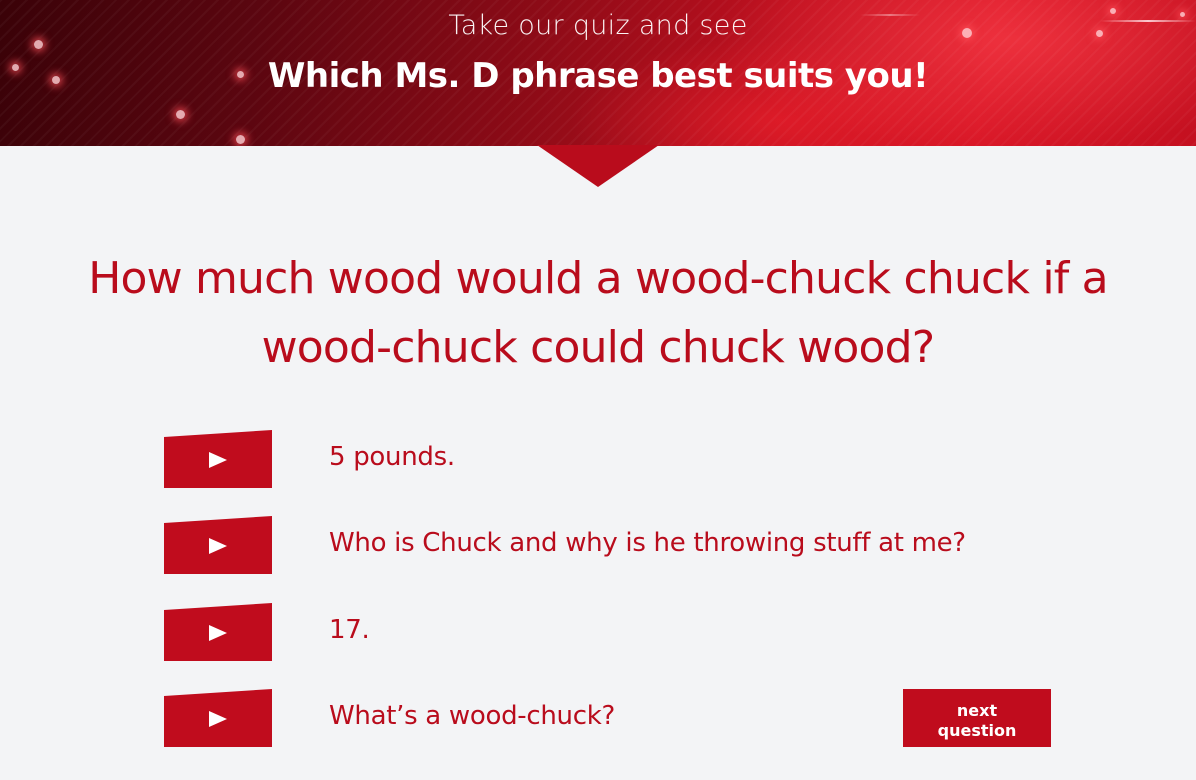 The image size is (1196, 780). Describe the element at coordinates (472, 716) in the screenshot. I see `answer-label: What’s a wood-chuck?` at that location.